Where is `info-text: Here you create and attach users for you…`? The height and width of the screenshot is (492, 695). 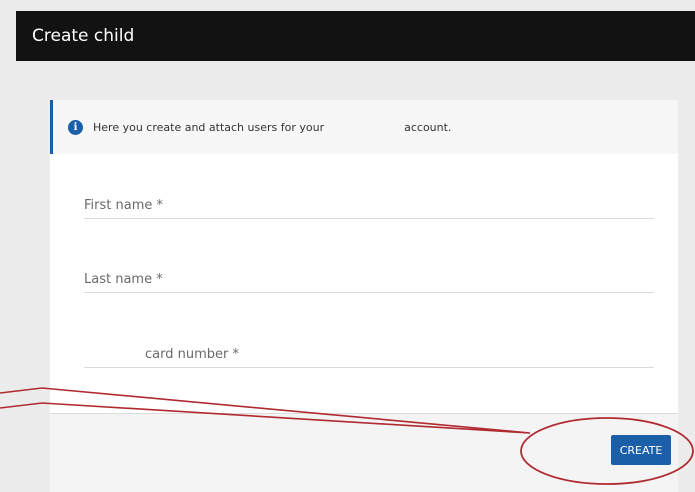 info-text: Here you create and attach users for you… is located at coordinates (209, 127).